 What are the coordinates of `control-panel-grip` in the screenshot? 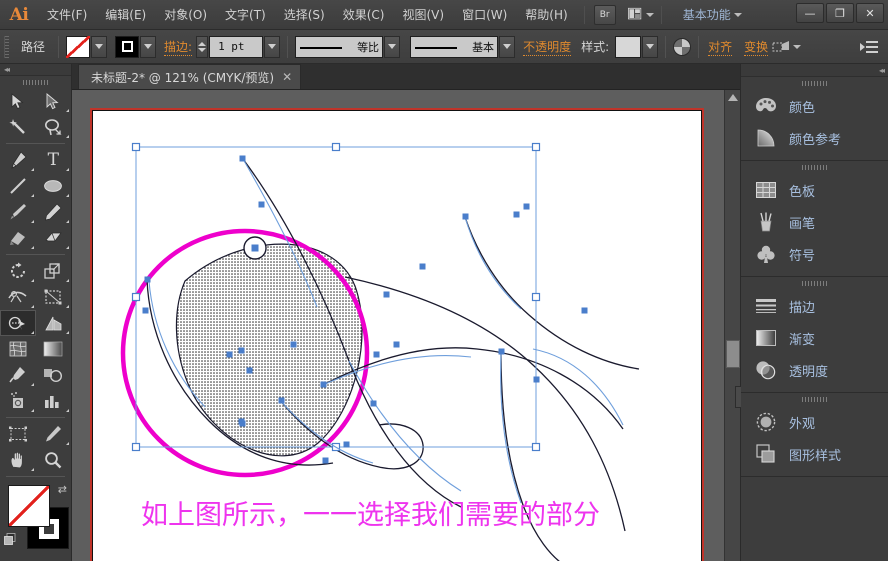 It's located at (6, 46).